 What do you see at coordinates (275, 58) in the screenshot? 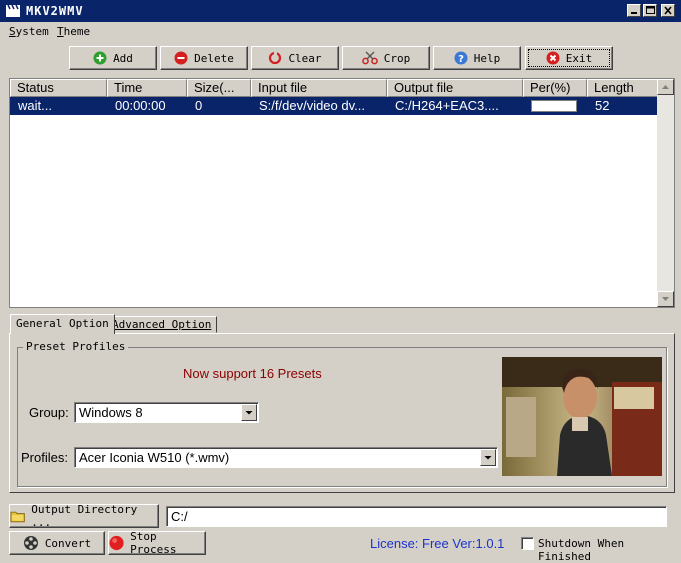
I see `clear-icon` at bounding box center [275, 58].